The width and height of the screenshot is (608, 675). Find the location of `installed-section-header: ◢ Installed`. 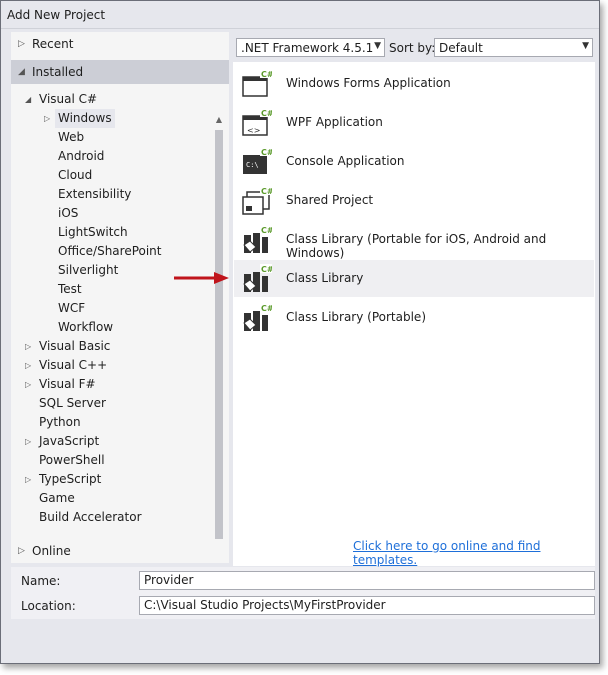

installed-section-header: ◢ Installed is located at coordinates (120, 72).